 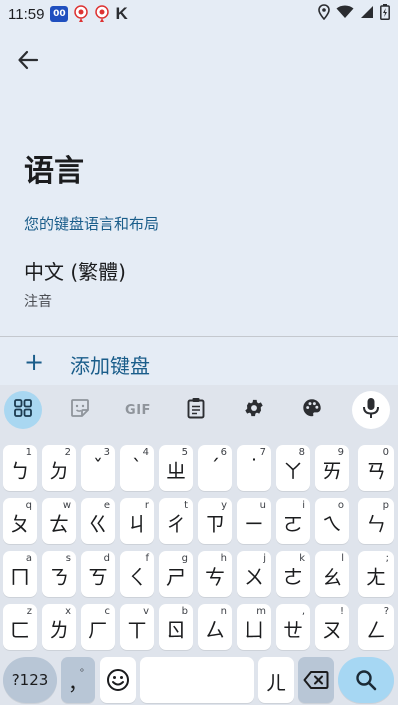 I want to click on key-label: ㄍ, so click(x=98, y=524).